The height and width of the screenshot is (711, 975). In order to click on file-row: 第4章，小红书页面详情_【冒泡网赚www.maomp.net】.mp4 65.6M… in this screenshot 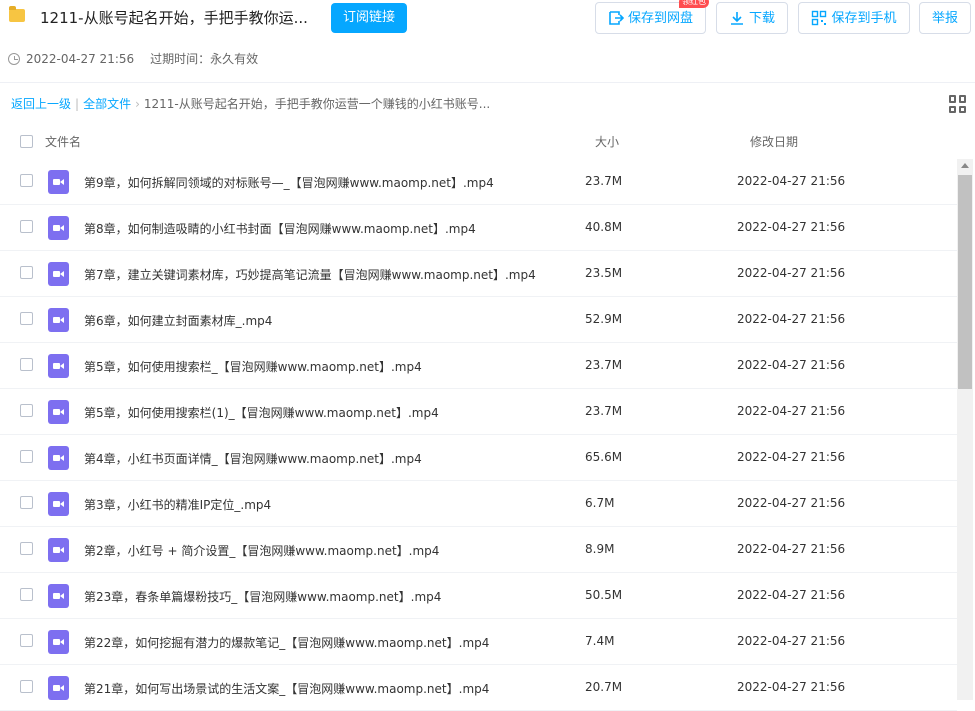, I will do `click(478, 458)`.